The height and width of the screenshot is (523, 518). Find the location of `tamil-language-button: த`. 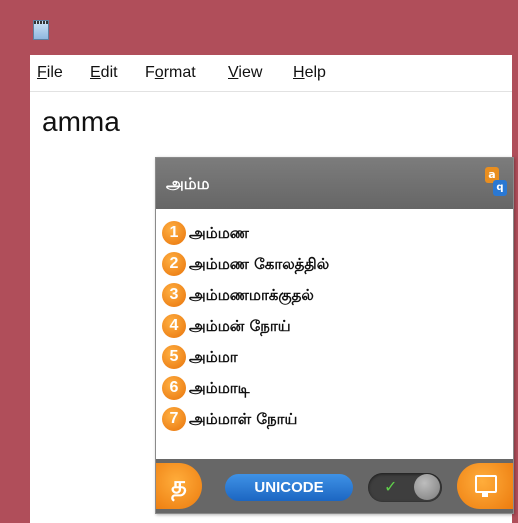

tamil-language-button: த is located at coordinates (179, 486).